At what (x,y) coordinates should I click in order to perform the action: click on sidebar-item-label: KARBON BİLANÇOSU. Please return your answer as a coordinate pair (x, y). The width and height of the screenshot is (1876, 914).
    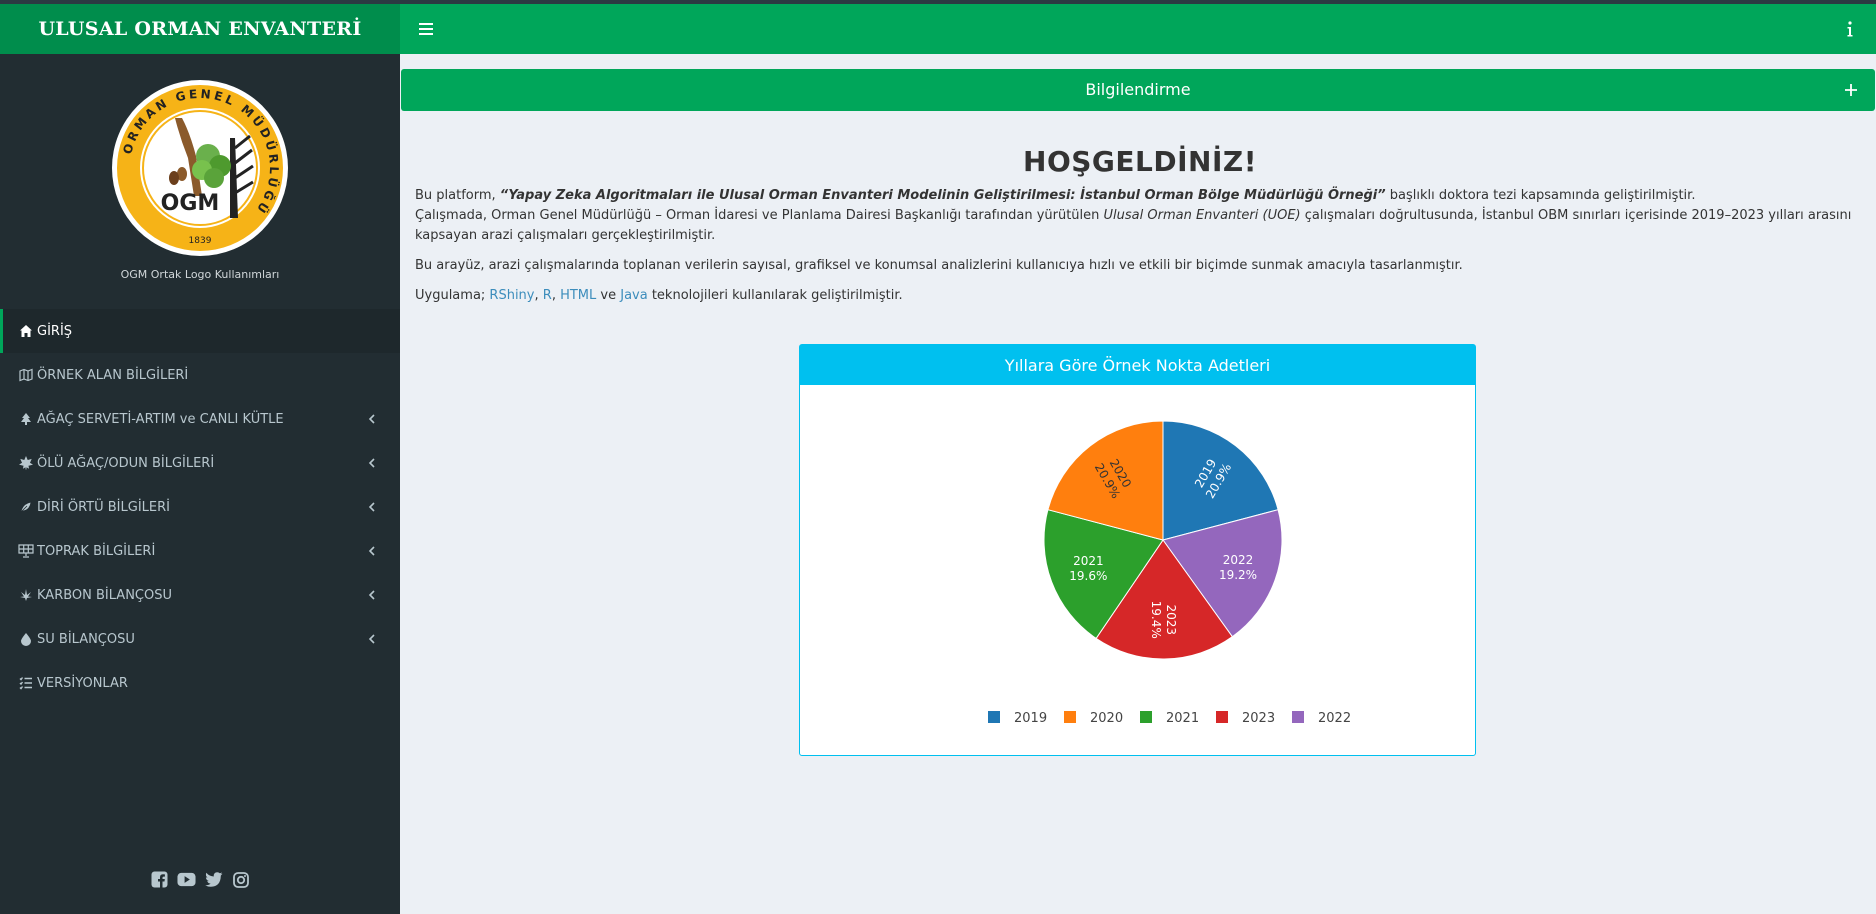
    Looking at the image, I should click on (104, 595).